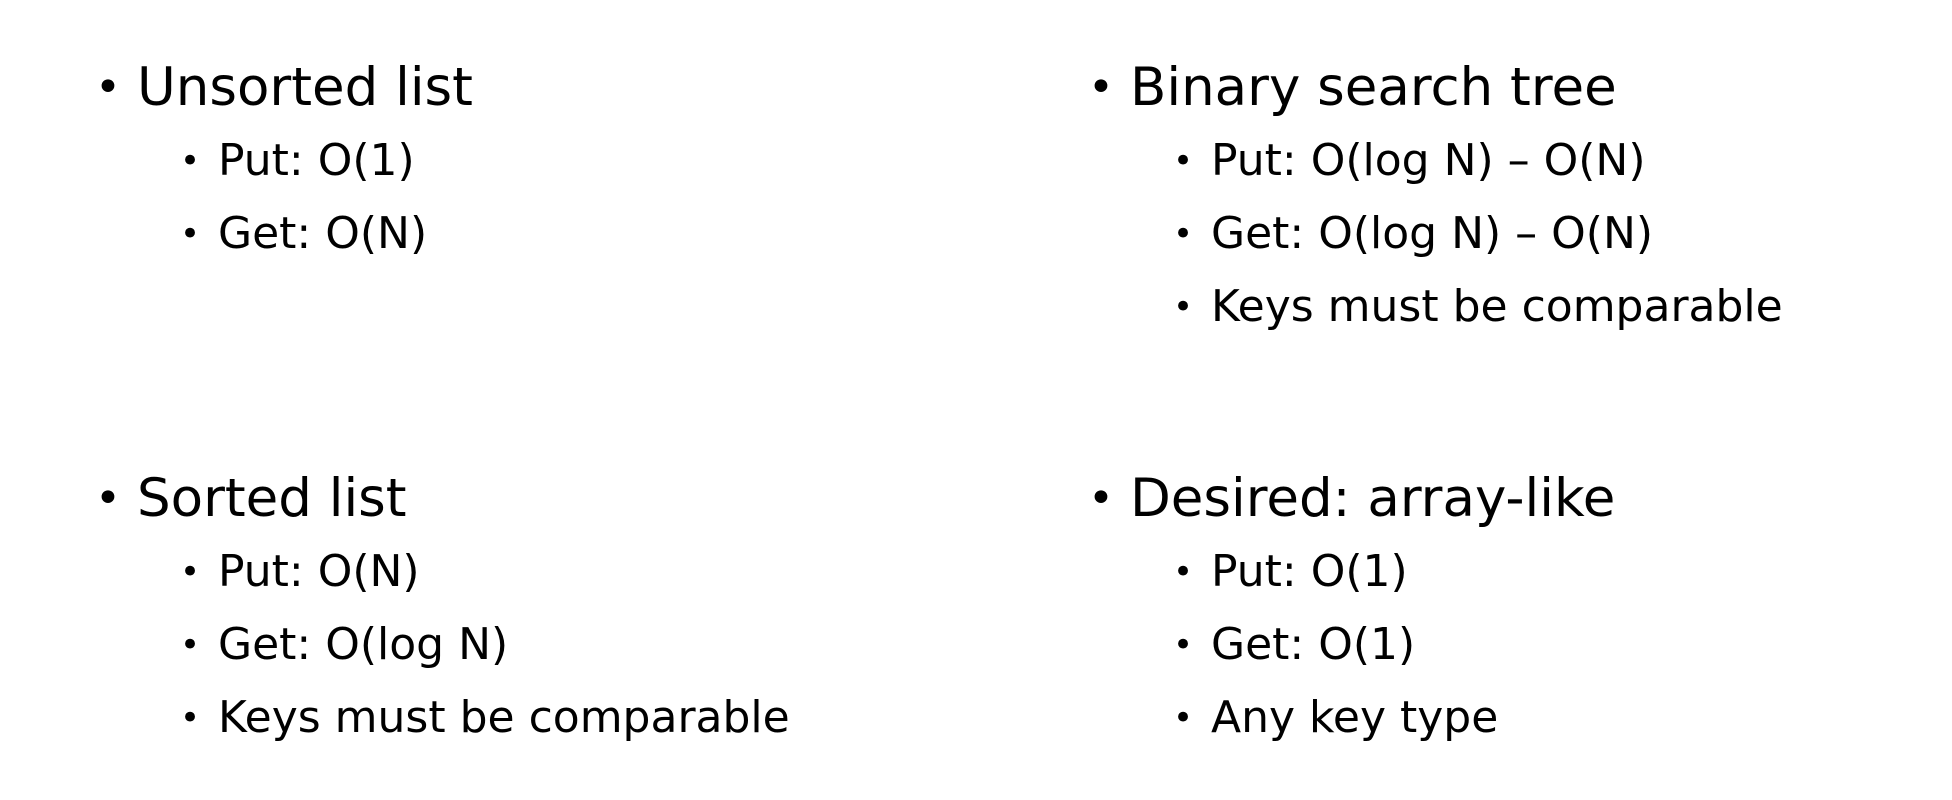 This screenshot has height=800, width=1952. What do you see at coordinates (319, 571) in the screenshot?
I see `list-item-text: Put: O(N)` at bounding box center [319, 571].